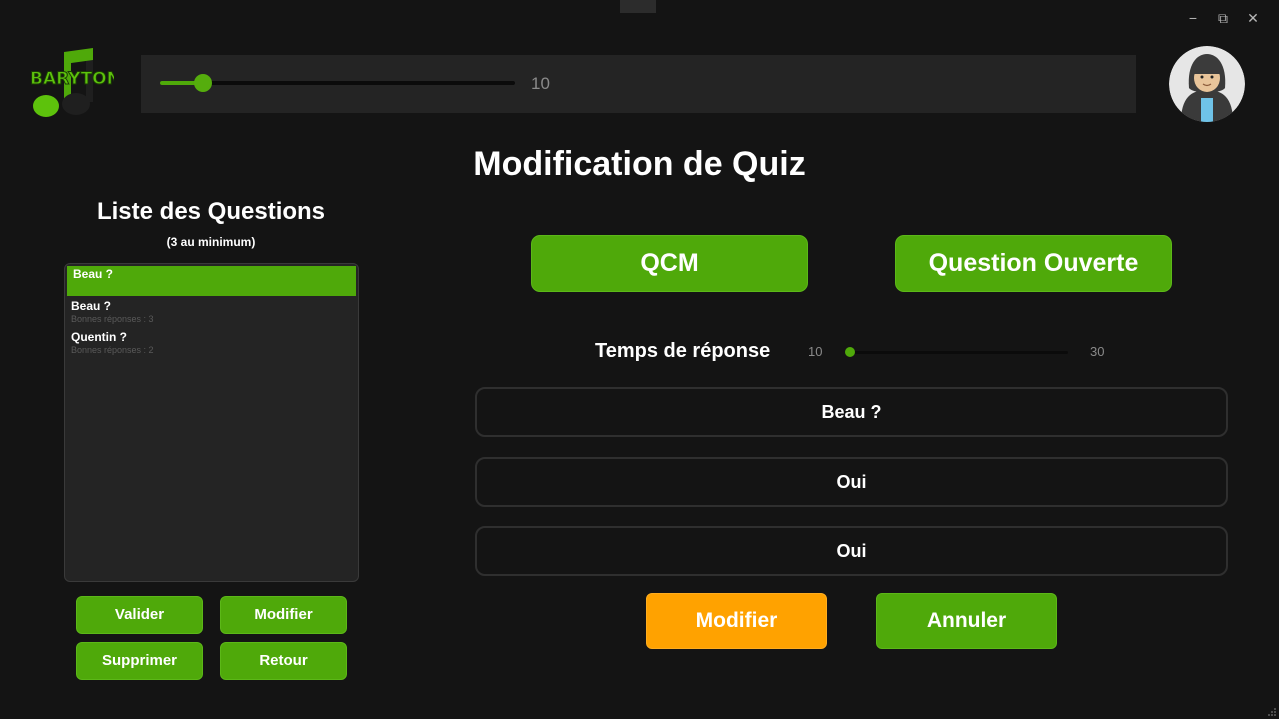  What do you see at coordinates (736, 621) in the screenshot?
I see `modify-button: Modifier` at bounding box center [736, 621].